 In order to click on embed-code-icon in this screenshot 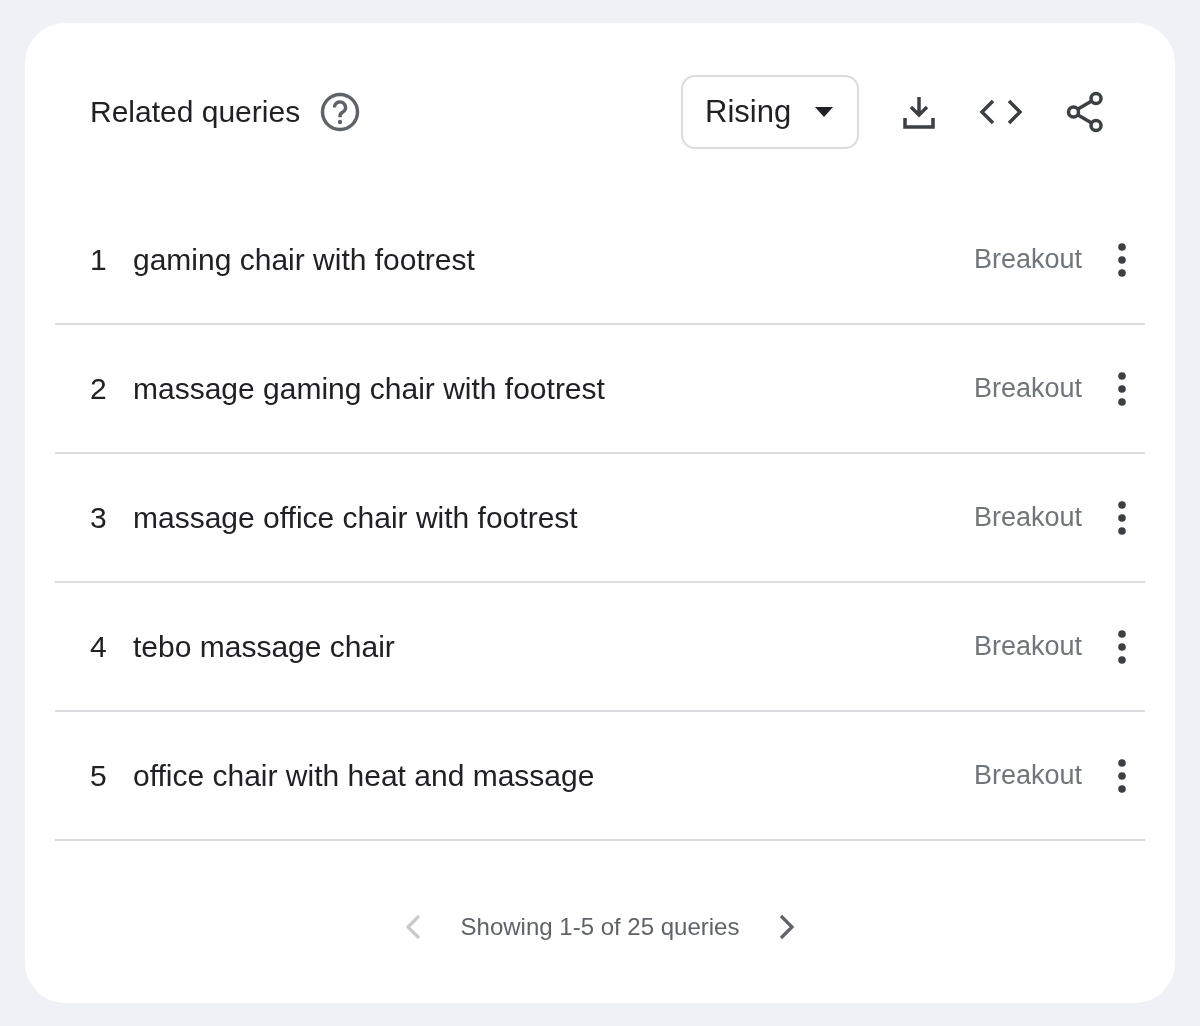, I will do `click(1001, 112)`.